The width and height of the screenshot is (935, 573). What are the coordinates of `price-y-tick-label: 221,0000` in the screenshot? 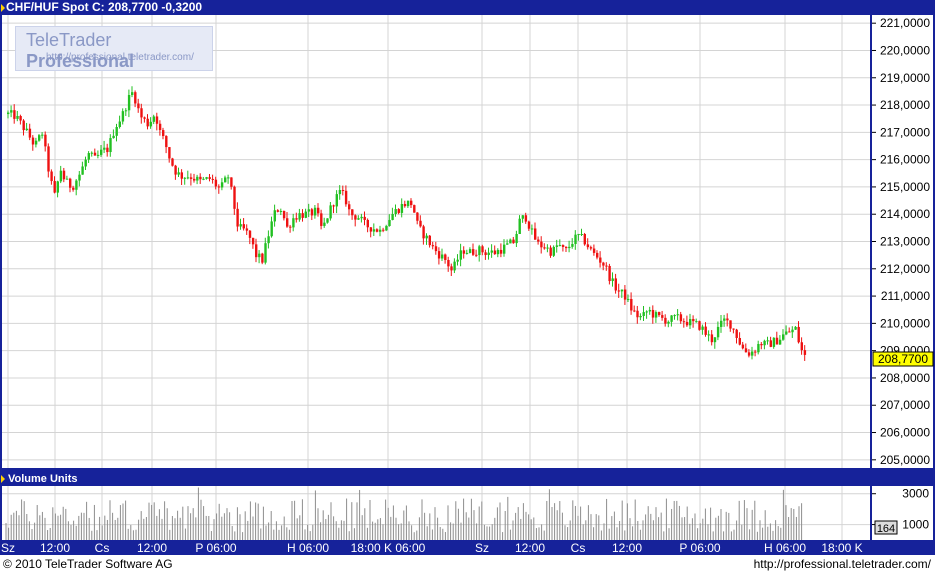 It's located at (905, 23).